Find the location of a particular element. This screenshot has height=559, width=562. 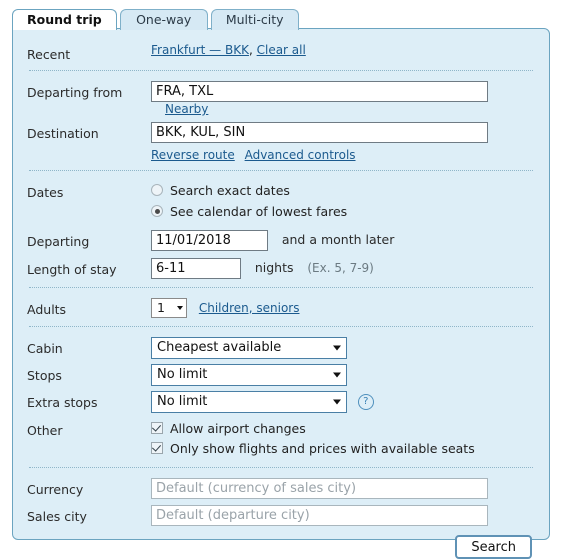

tab-round-trip: Round trip is located at coordinates (64, 19).